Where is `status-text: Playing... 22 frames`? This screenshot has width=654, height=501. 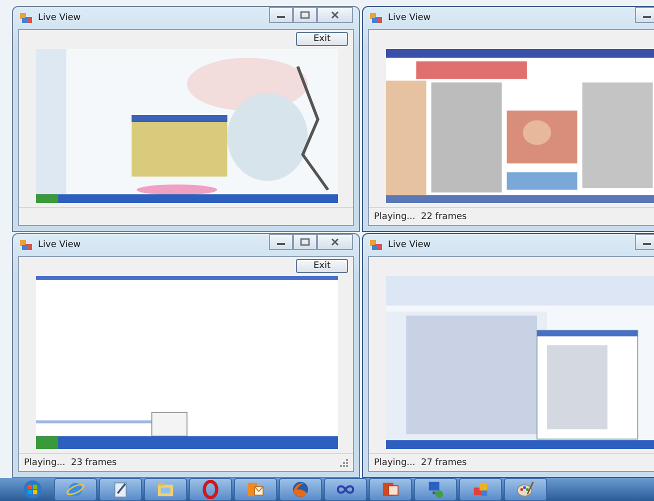 status-text: Playing... 22 frames is located at coordinates (420, 217).